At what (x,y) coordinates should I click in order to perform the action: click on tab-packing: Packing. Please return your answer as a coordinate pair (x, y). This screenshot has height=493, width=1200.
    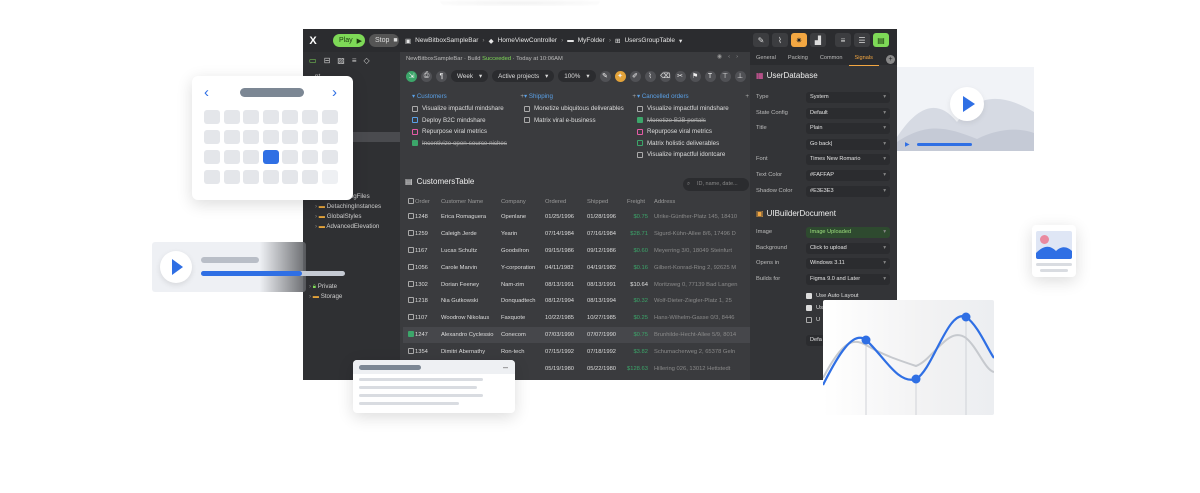
    Looking at the image, I should click on (798, 58).